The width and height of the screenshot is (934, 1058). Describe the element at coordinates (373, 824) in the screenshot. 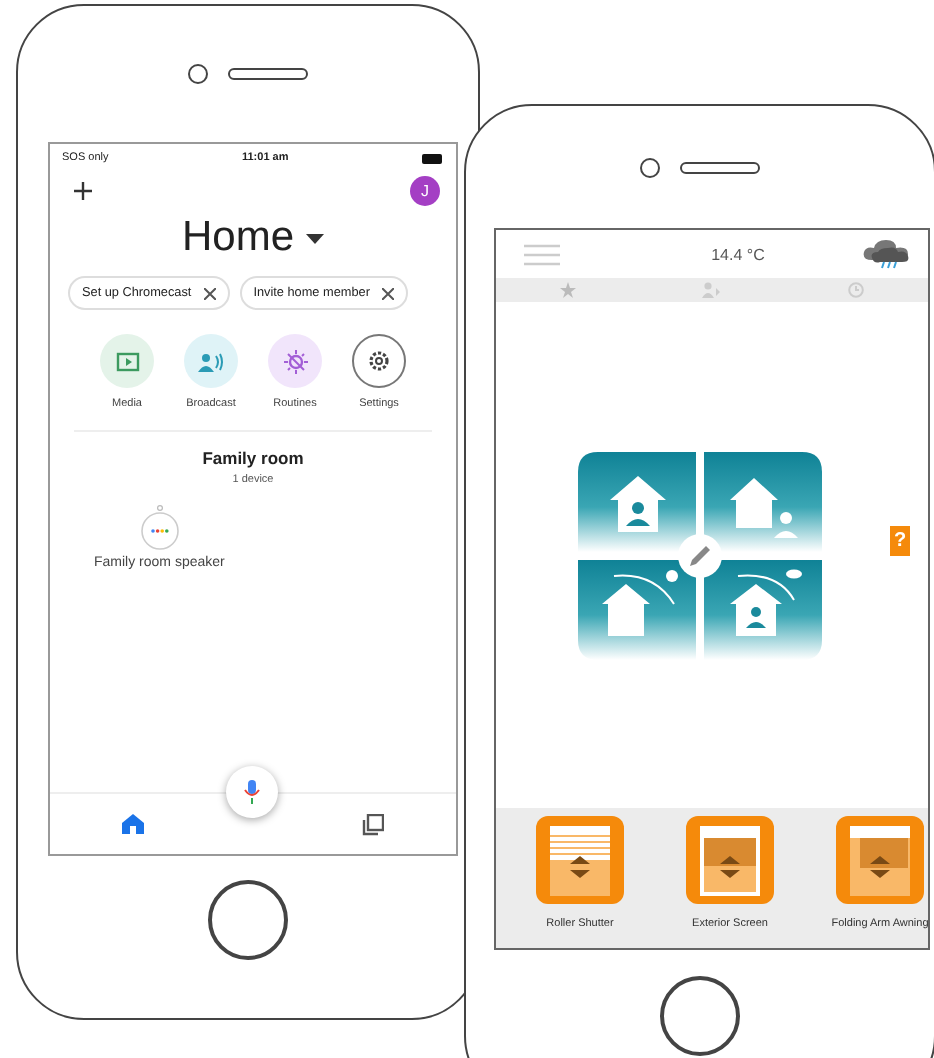

I see `library-tab` at that location.